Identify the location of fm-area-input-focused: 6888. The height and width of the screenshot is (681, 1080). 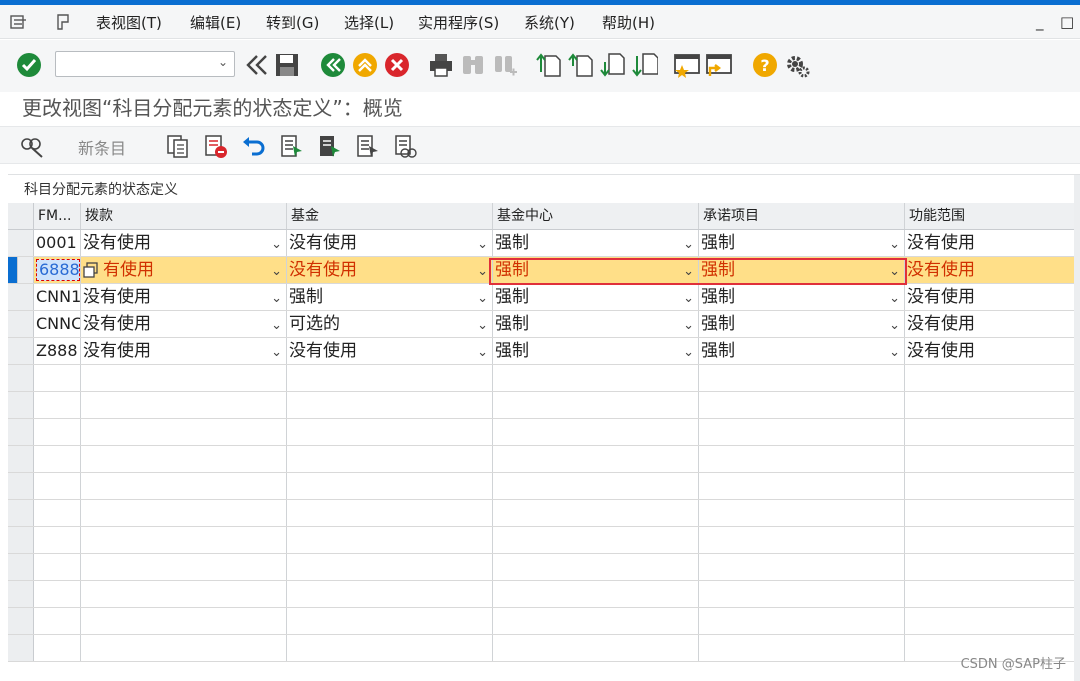
(58, 270).